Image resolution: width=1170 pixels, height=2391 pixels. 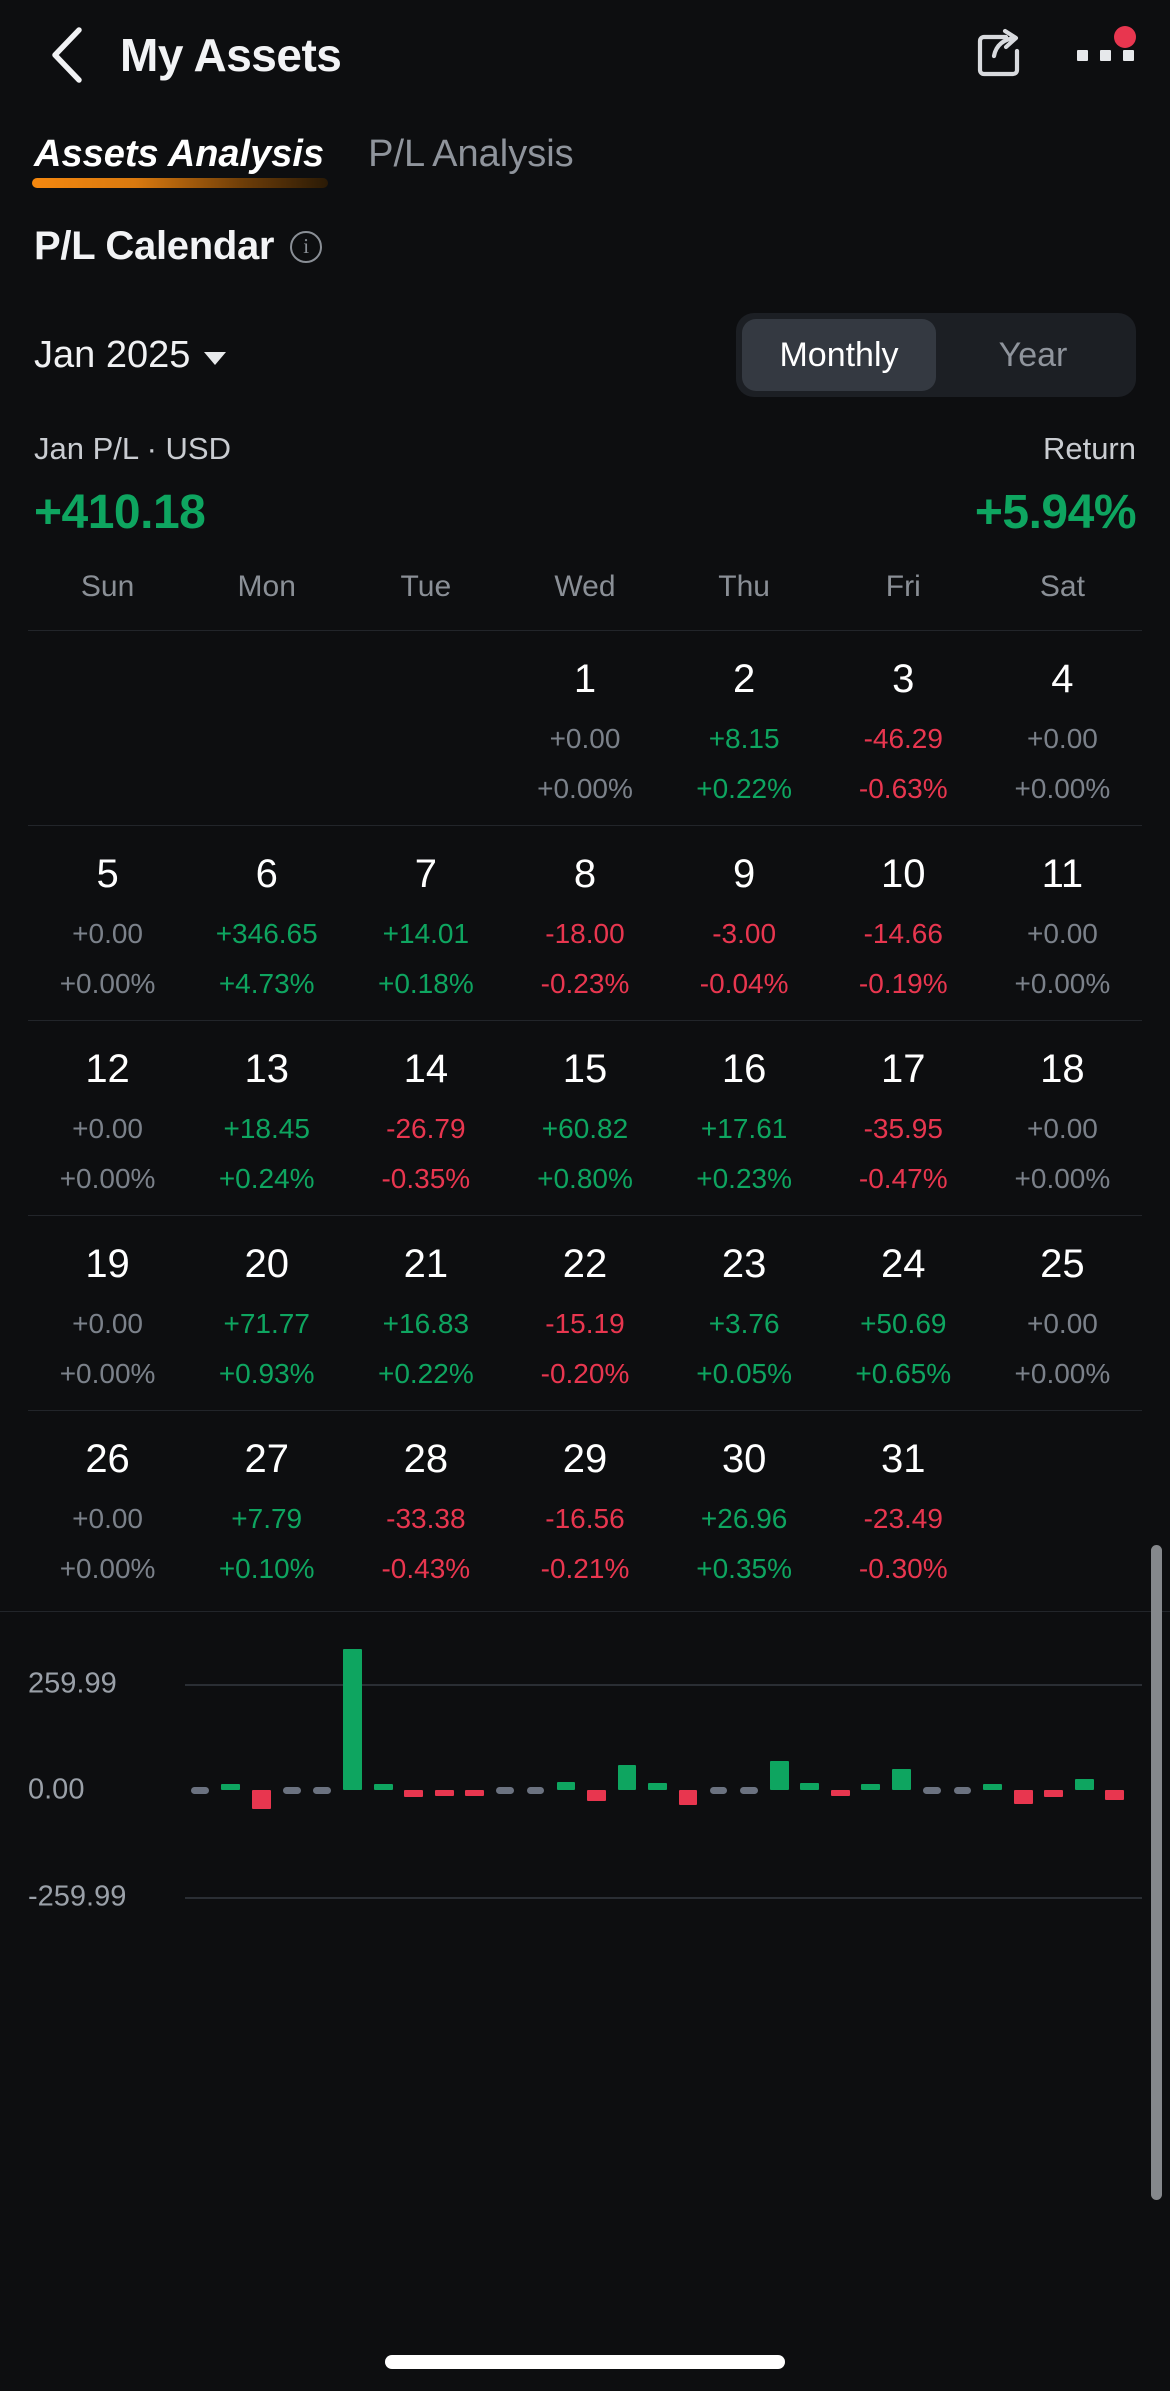 I want to click on tab-assets-analysis: Assets Analysis, so click(x=180, y=160).